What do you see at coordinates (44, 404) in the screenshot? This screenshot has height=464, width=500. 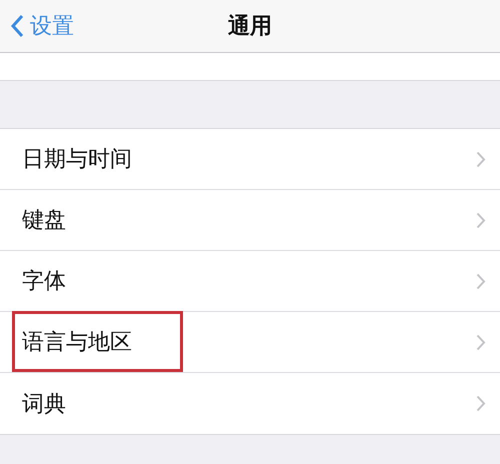 I see `row-label: 词典` at bounding box center [44, 404].